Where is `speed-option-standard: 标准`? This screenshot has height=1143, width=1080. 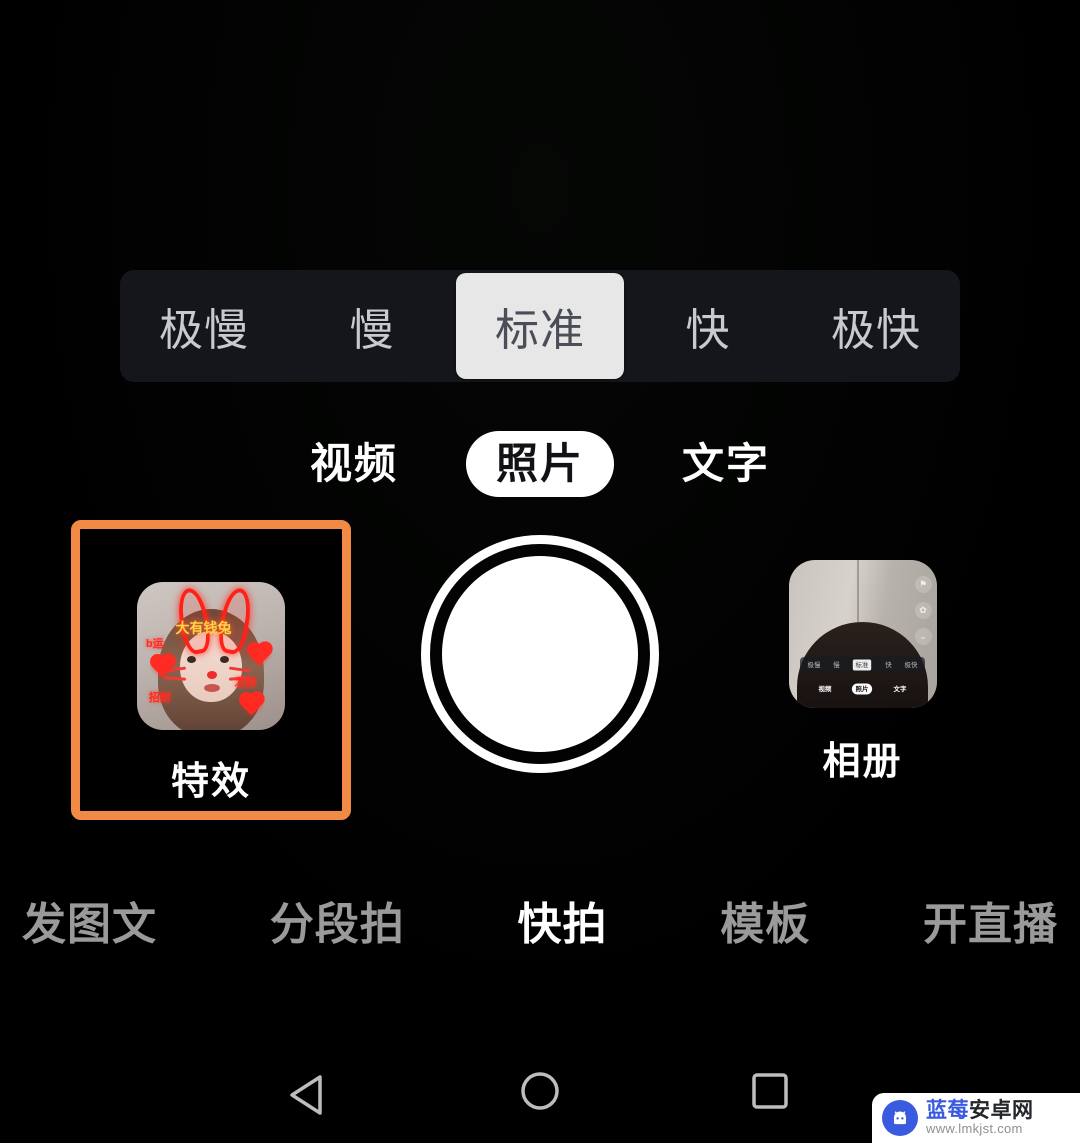
speed-option-standard: 标准 is located at coordinates (540, 326).